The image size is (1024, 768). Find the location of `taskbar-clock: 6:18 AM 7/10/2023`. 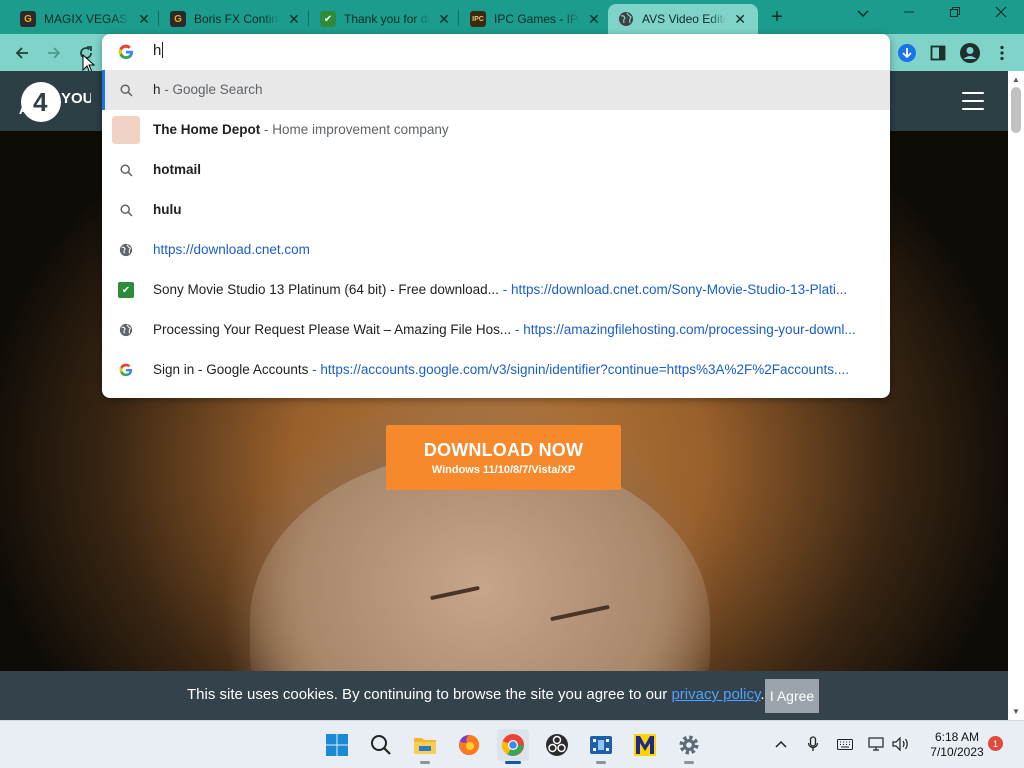

taskbar-clock: 6:18 AM 7/10/2023 is located at coordinates (957, 745).